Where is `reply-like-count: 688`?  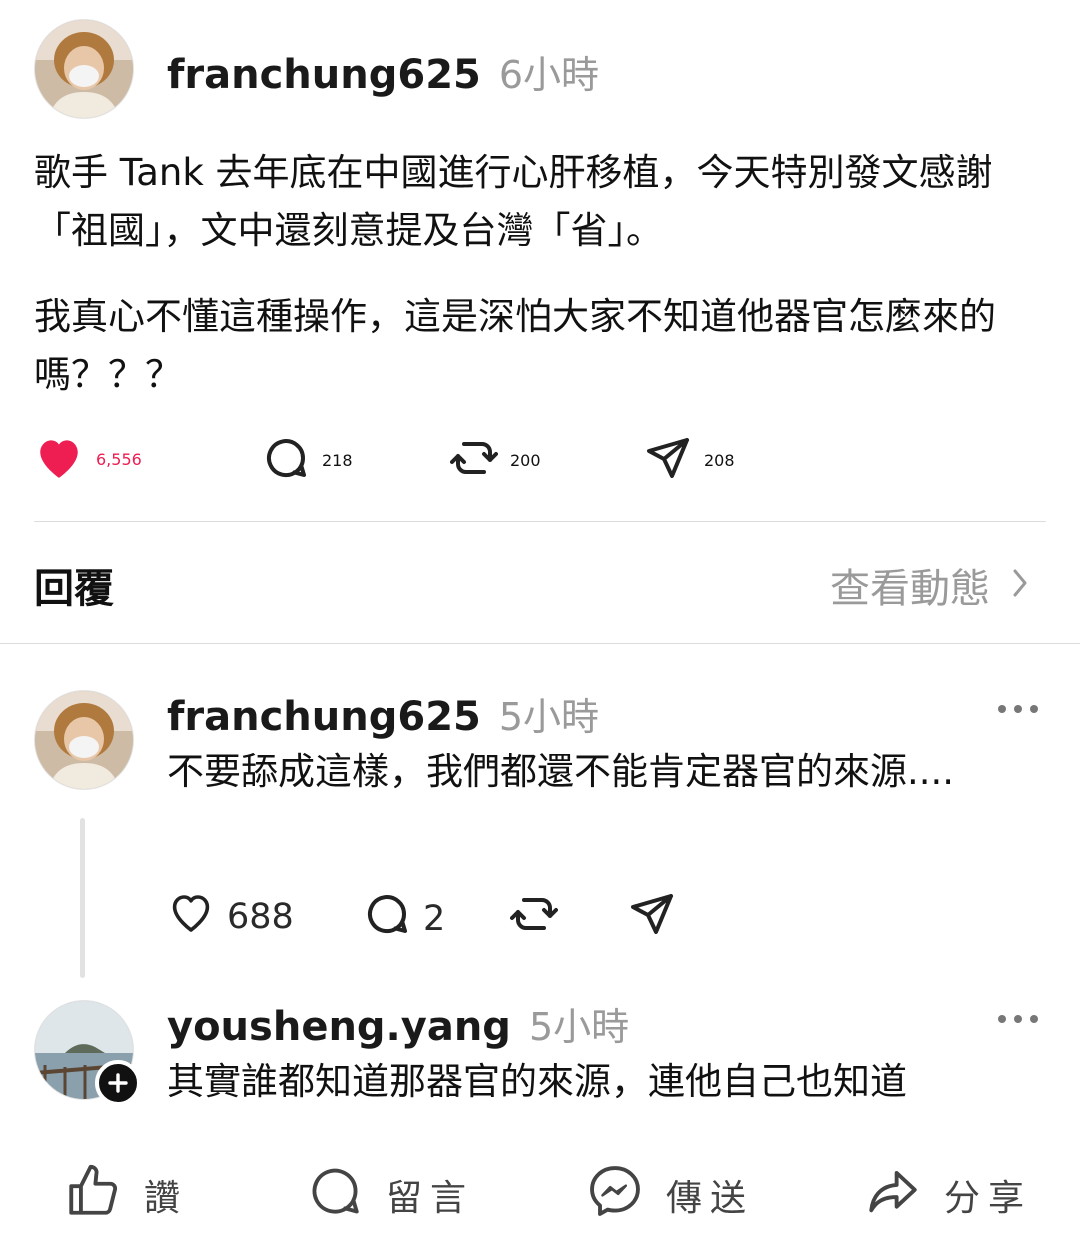 reply-like-count: 688 is located at coordinates (260, 916).